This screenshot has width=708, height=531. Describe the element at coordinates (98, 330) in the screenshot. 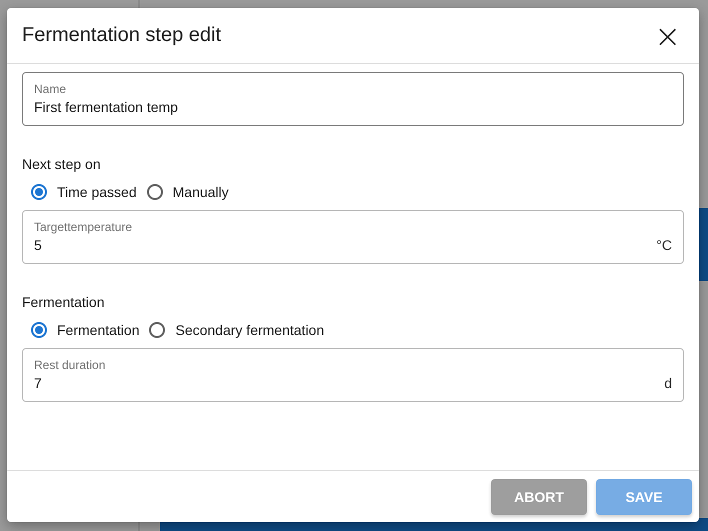

I see `radio-label: Fermentation` at that location.